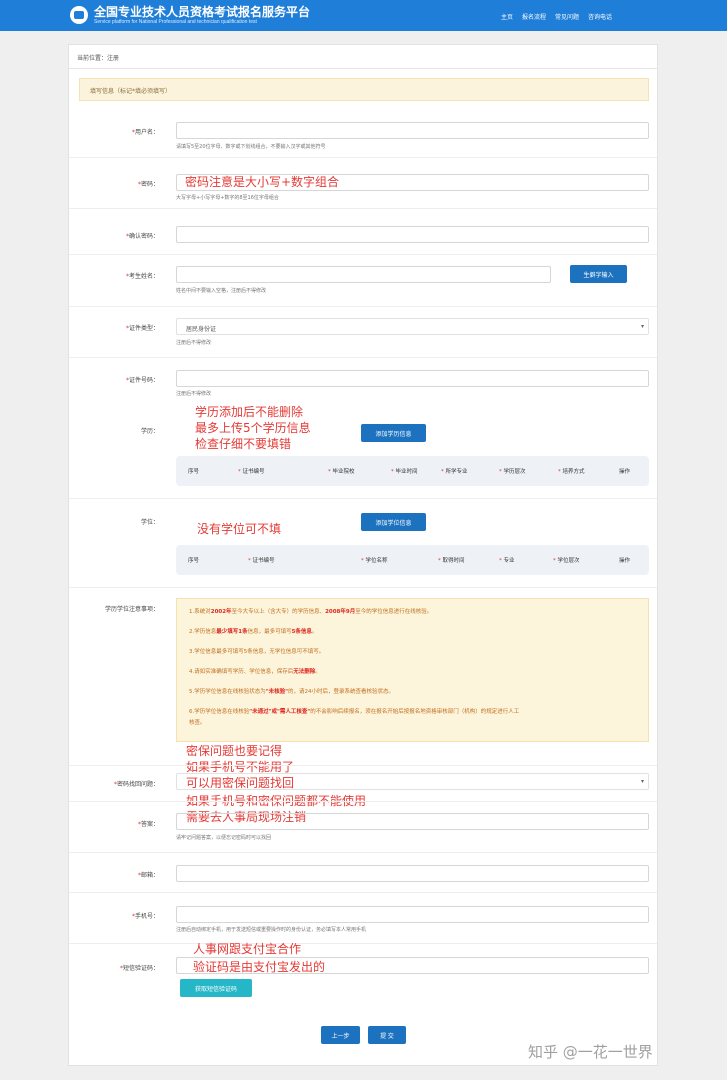 The image size is (727, 1080). I want to click on email-label: *邮箱：, so click(148, 875).